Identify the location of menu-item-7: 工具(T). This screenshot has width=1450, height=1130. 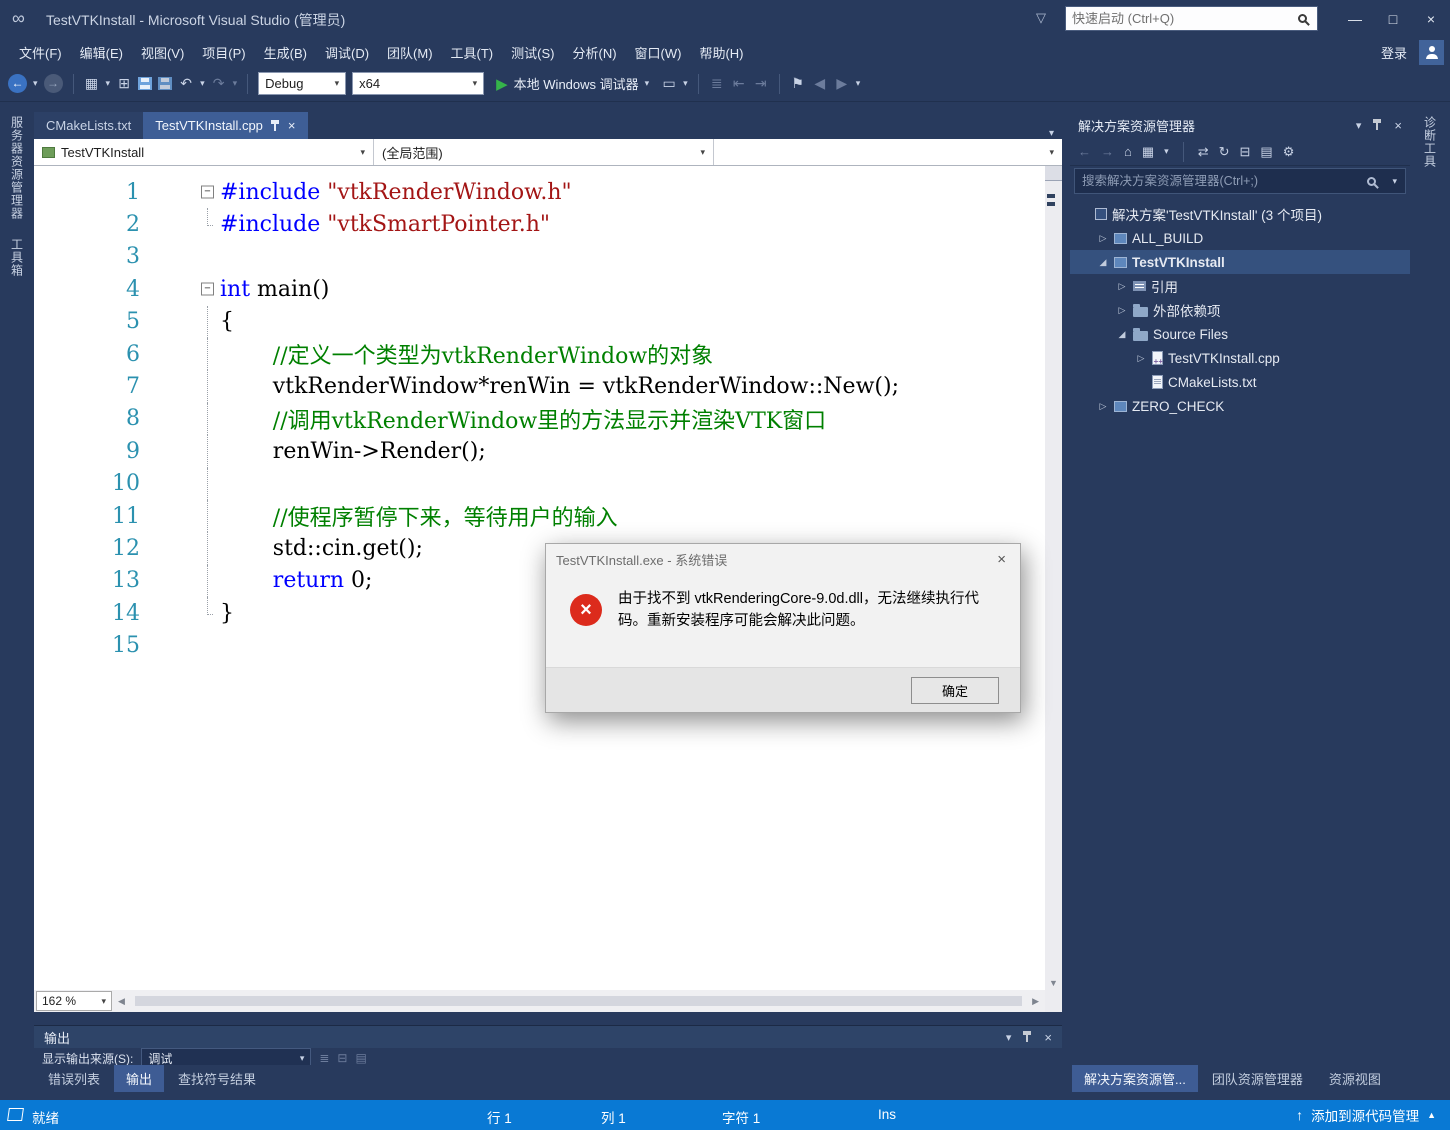
(472, 52).